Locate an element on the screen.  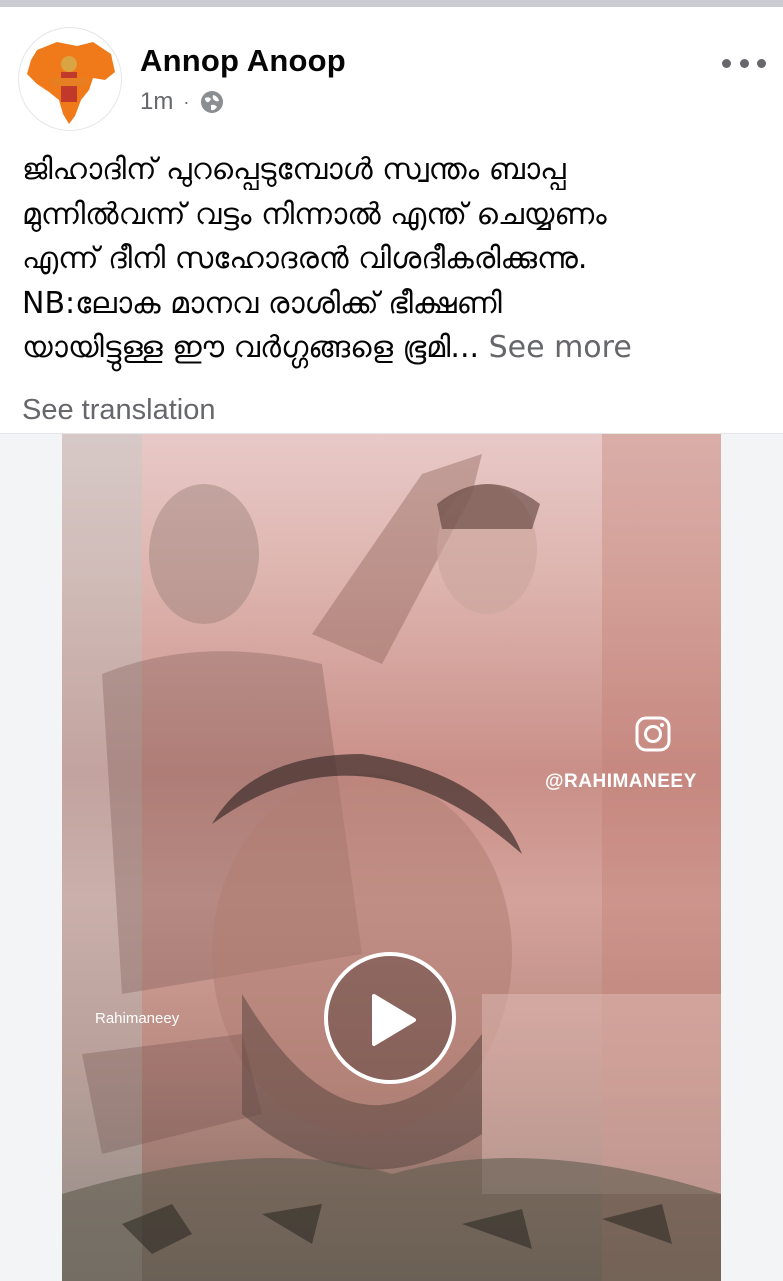
play-button is located at coordinates (390, 1018).